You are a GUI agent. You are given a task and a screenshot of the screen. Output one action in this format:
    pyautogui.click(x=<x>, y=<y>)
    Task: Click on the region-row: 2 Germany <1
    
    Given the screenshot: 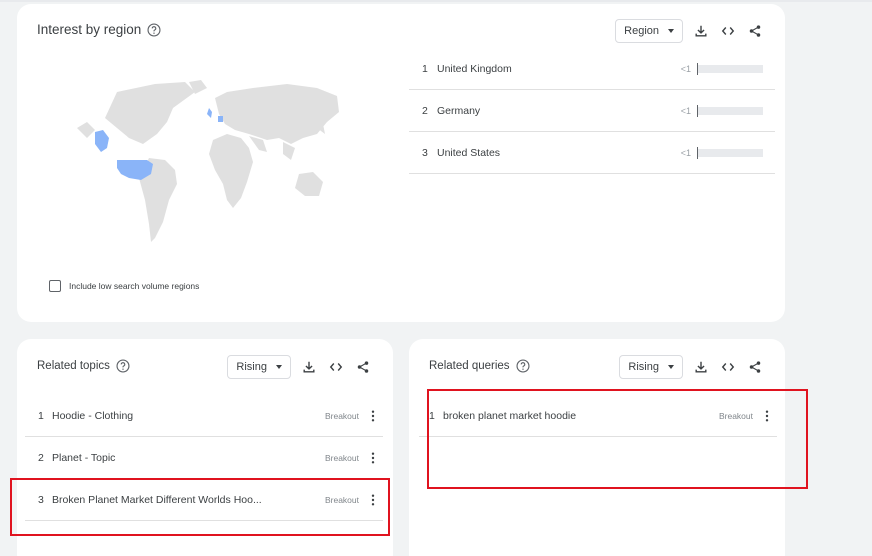 What is the action you would take?
    pyautogui.click(x=592, y=111)
    